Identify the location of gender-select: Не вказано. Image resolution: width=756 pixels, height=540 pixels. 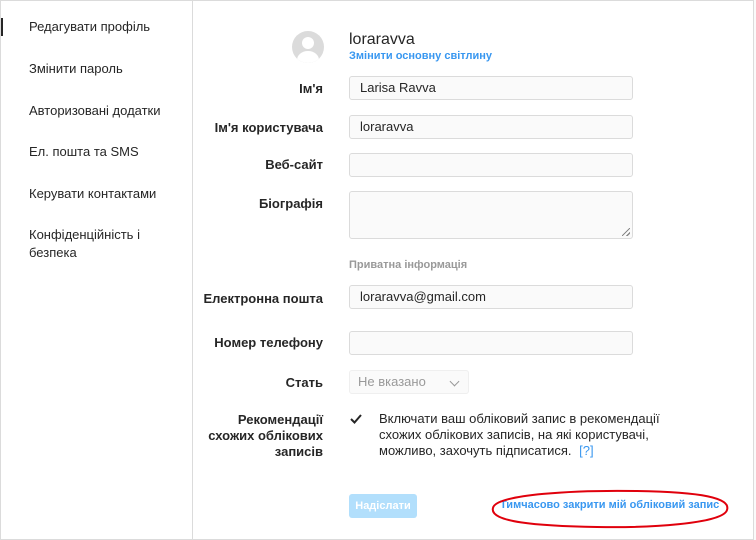
(409, 382).